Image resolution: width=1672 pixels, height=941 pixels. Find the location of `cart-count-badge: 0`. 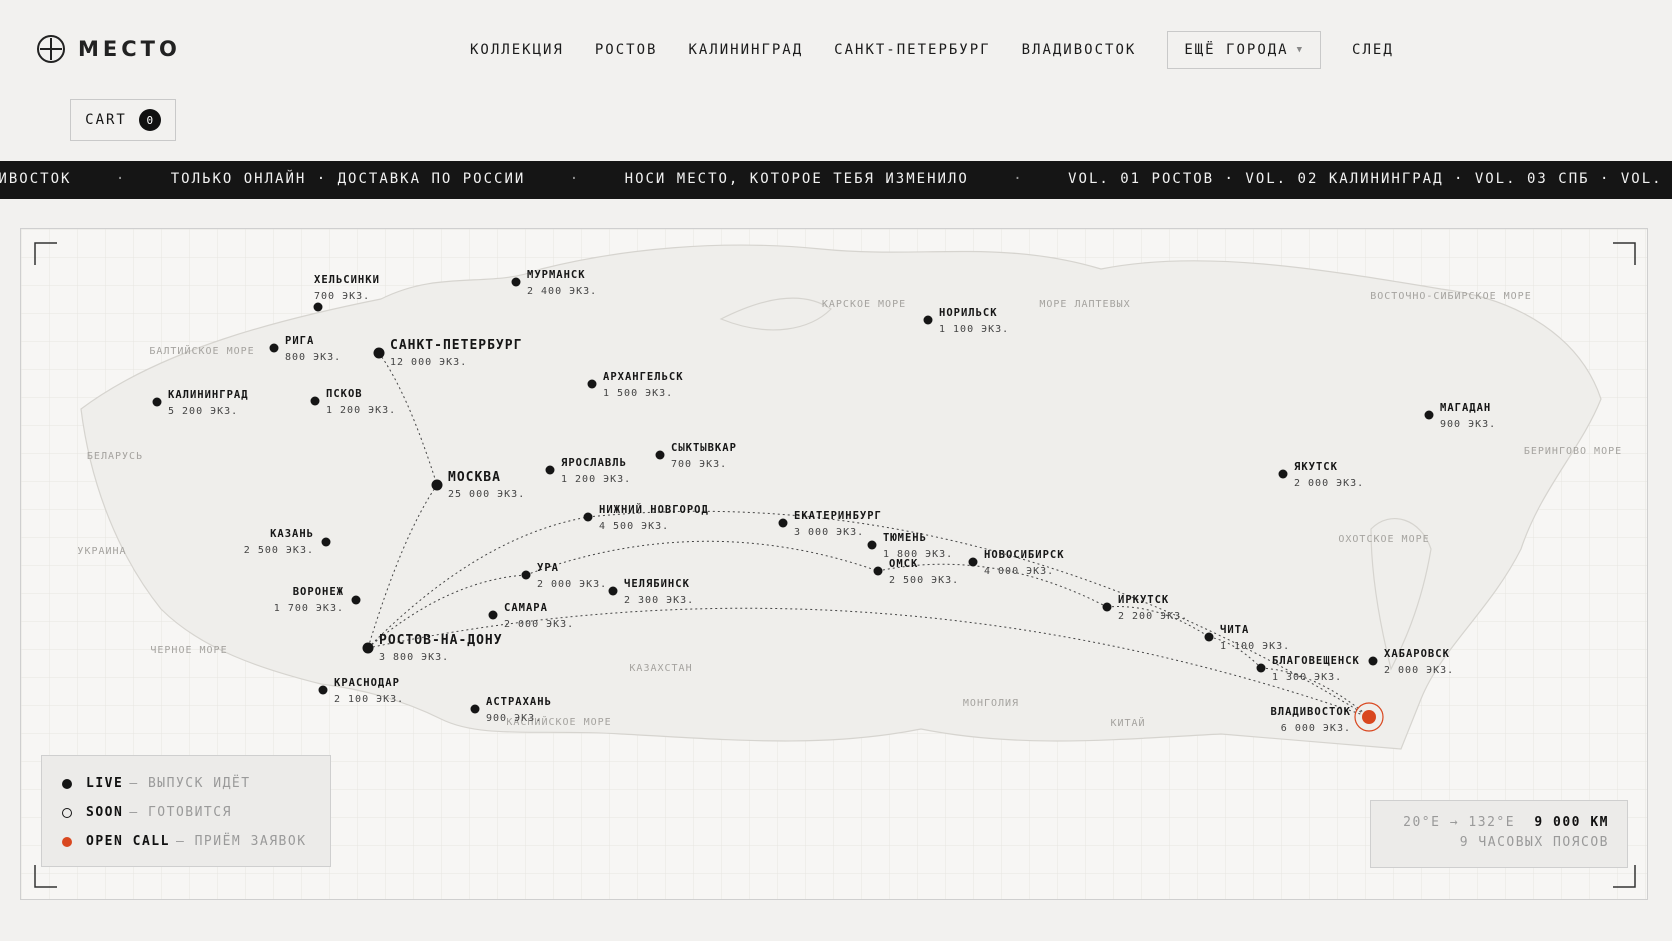

cart-count-badge: 0 is located at coordinates (149, 120).